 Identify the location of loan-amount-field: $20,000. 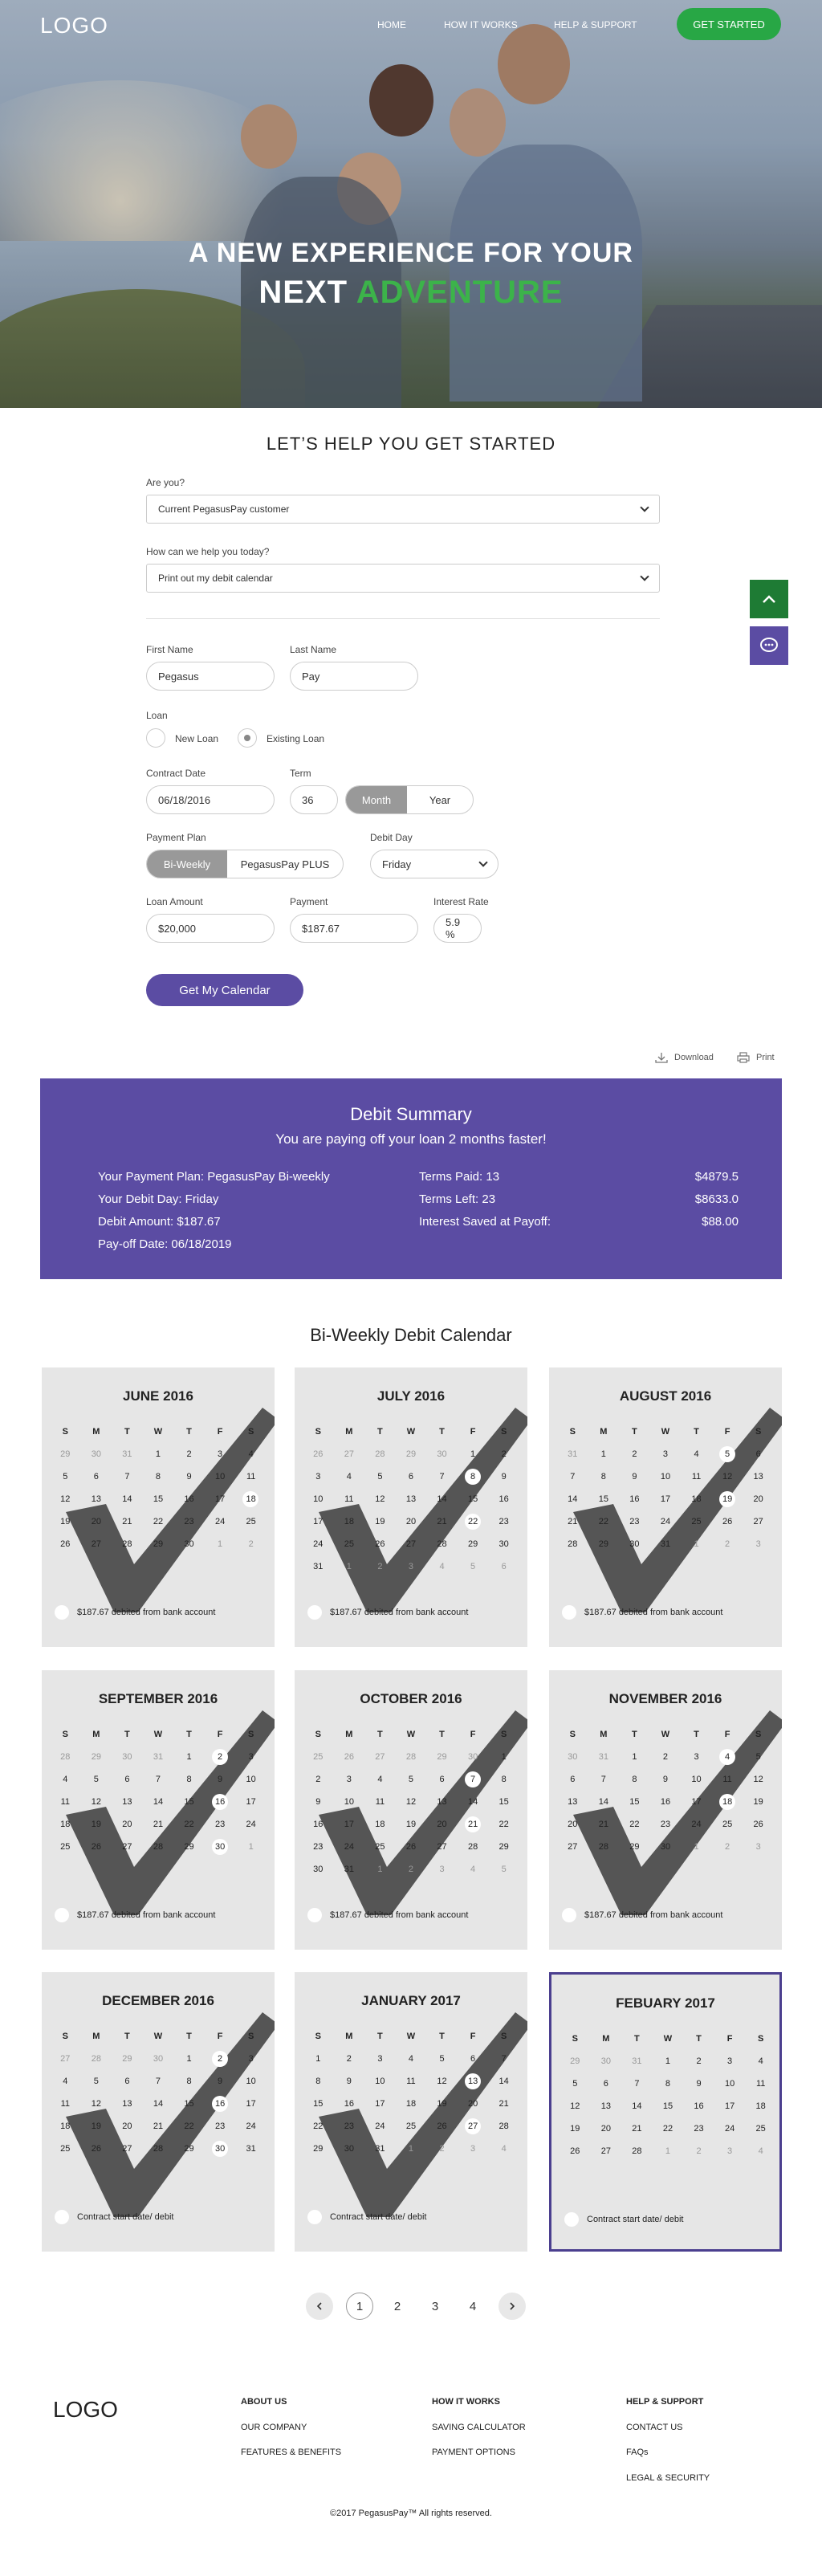
(210, 928).